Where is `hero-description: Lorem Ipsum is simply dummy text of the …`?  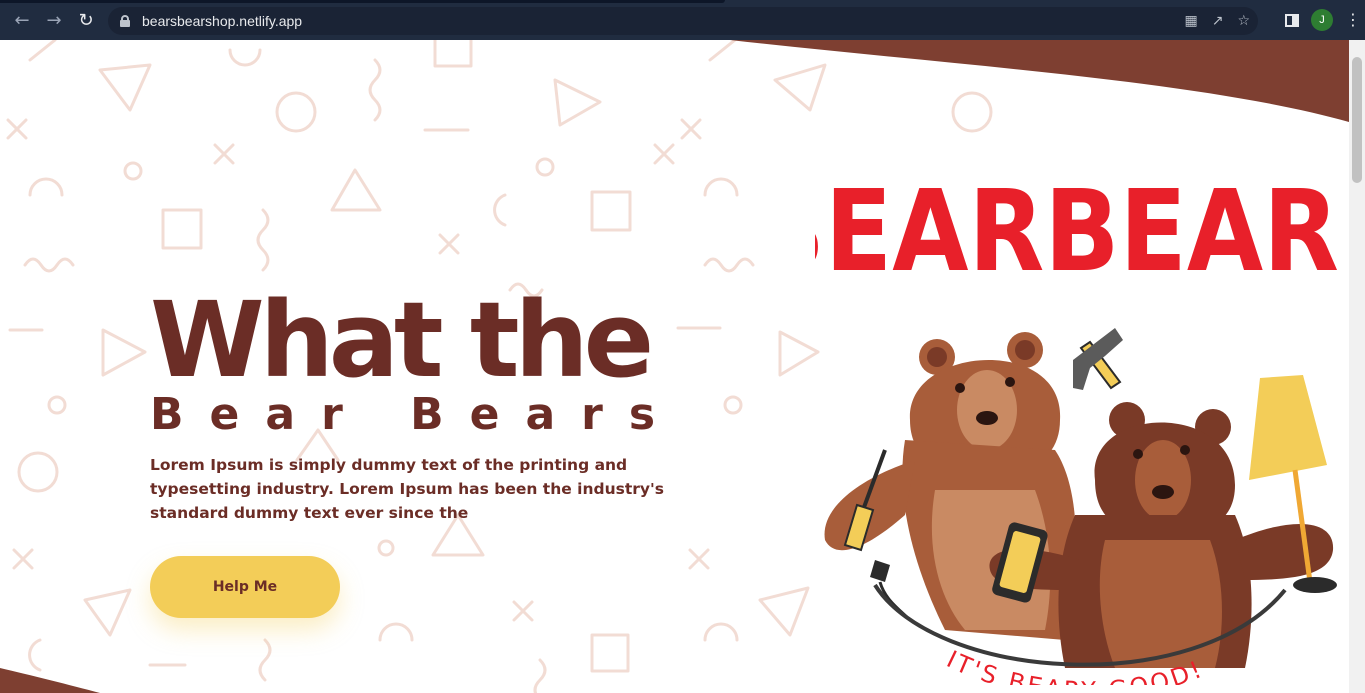
hero-description: Lorem Ipsum is simply dummy text of the … is located at coordinates (407, 489).